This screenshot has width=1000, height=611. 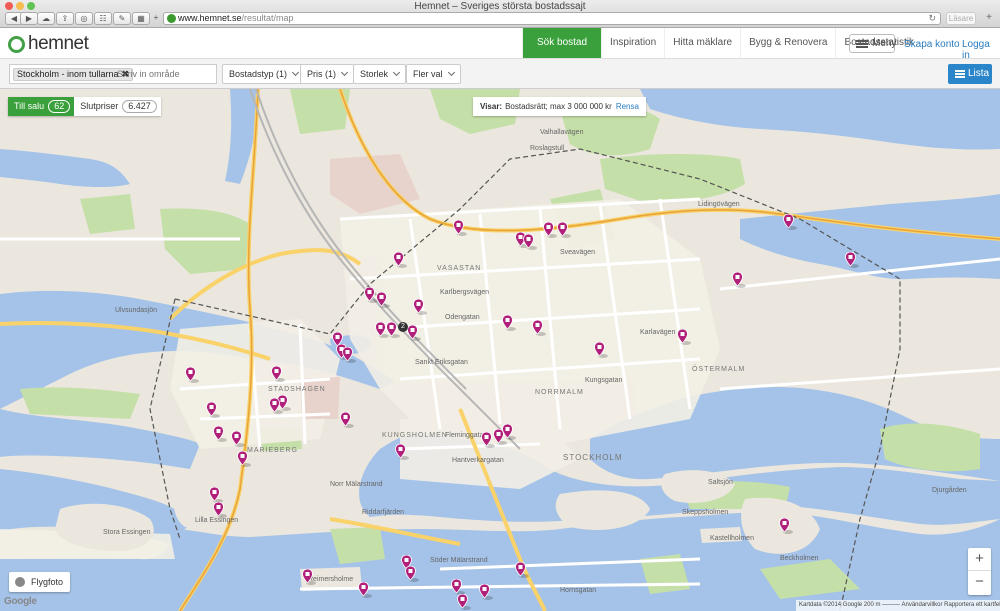 What do you see at coordinates (380, 74) in the screenshot?
I see `dropdown-storlek: Storlek` at bounding box center [380, 74].